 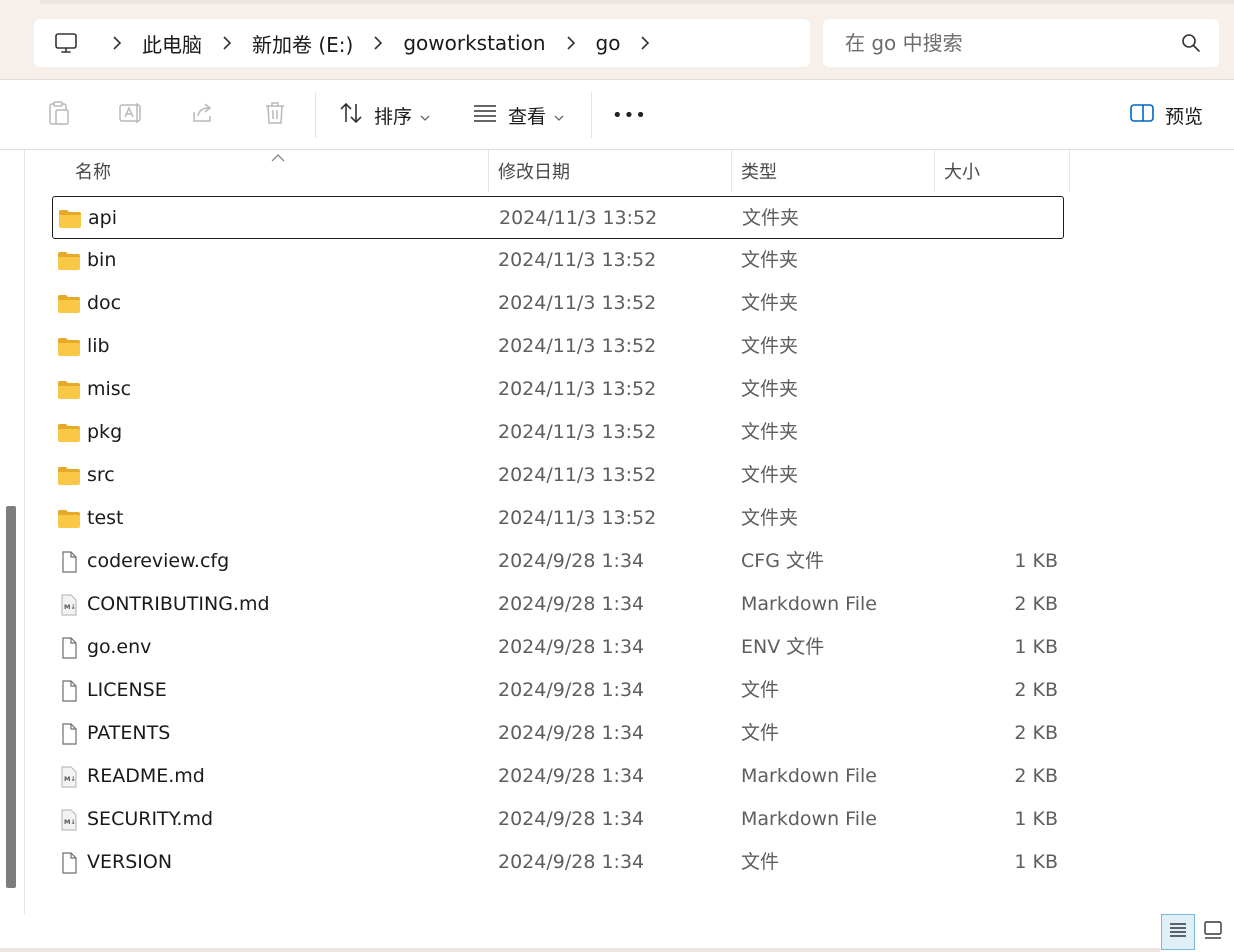 I want to click on file-row: PATENTS 2024/9/28 1:34 文件 2 KB, so click(x=558, y=733).